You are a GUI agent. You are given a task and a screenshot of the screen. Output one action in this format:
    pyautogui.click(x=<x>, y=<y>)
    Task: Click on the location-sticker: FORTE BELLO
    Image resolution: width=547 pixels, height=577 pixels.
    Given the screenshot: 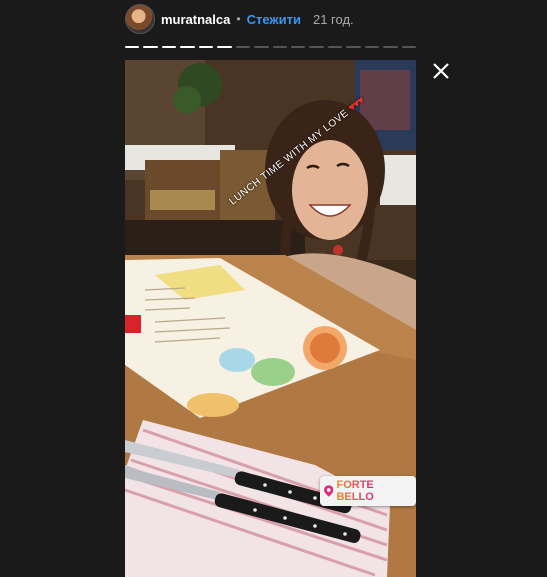 What is the action you would take?
    pyautogui.click(x=368, y=491)
    